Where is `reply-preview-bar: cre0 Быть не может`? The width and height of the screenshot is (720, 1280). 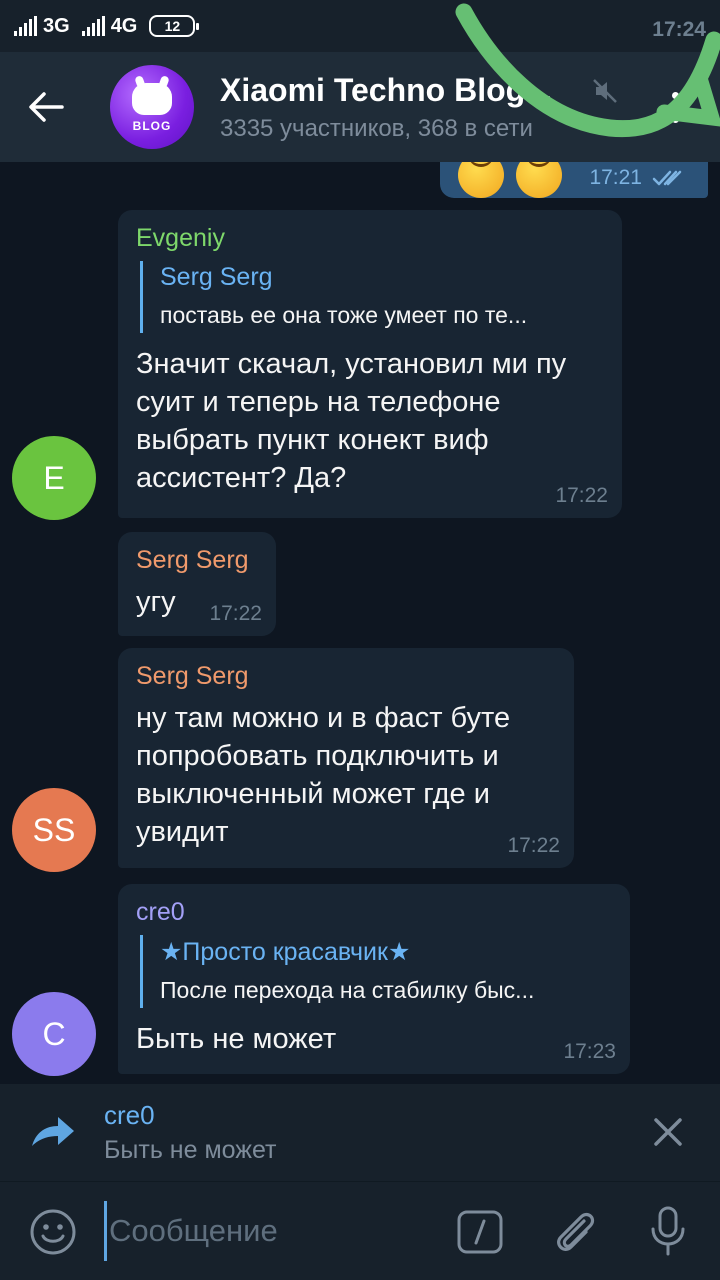 reply-preview-bar: cre0 Быть не может is located at coordinates (360, 1133).